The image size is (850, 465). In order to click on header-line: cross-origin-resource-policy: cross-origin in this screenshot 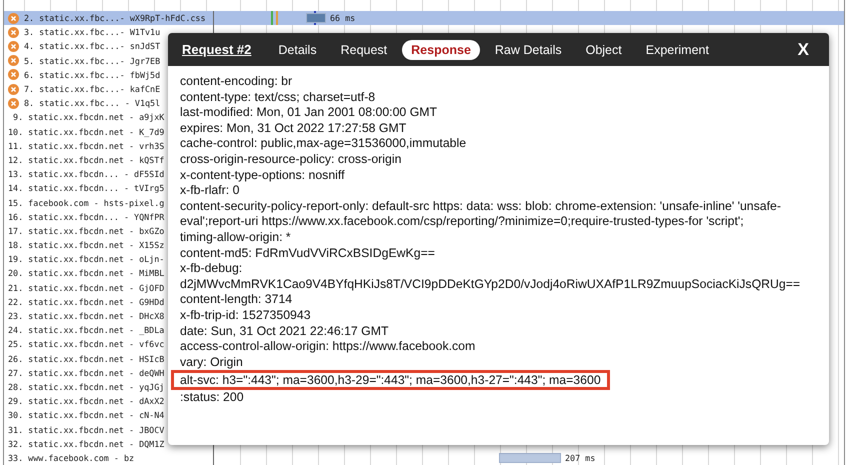, I will do `click(291, 160)`.